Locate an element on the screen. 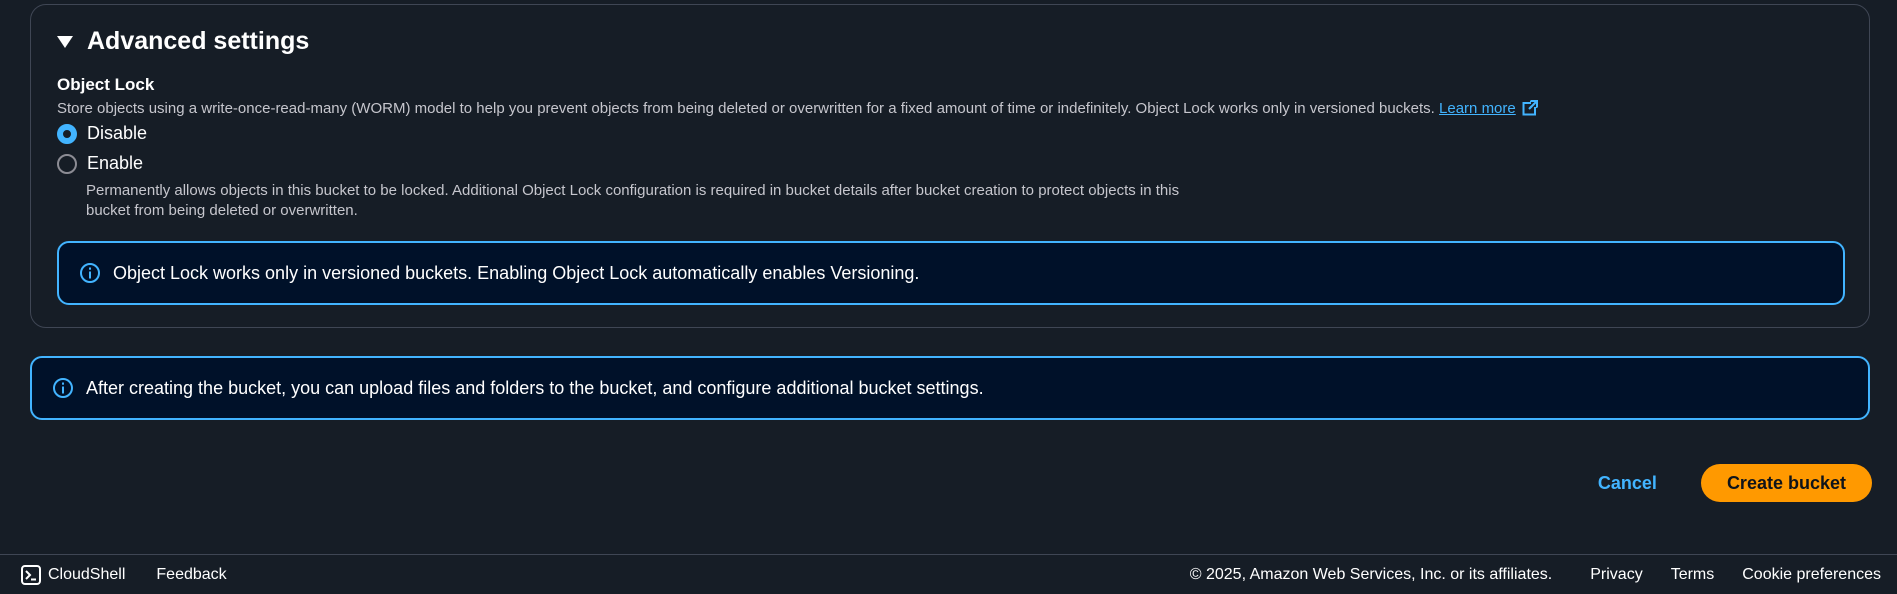 Image resolution: width=1897 pixels, height=594 pixels. cookie-preferences-link: Cookie preferences is located at coordinates (1811, 575).